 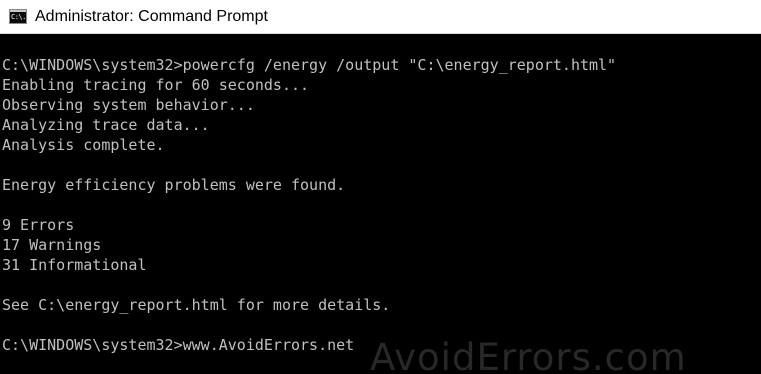 I want to click on cmd-app-icon: C:\., so click(x=18, y=16).